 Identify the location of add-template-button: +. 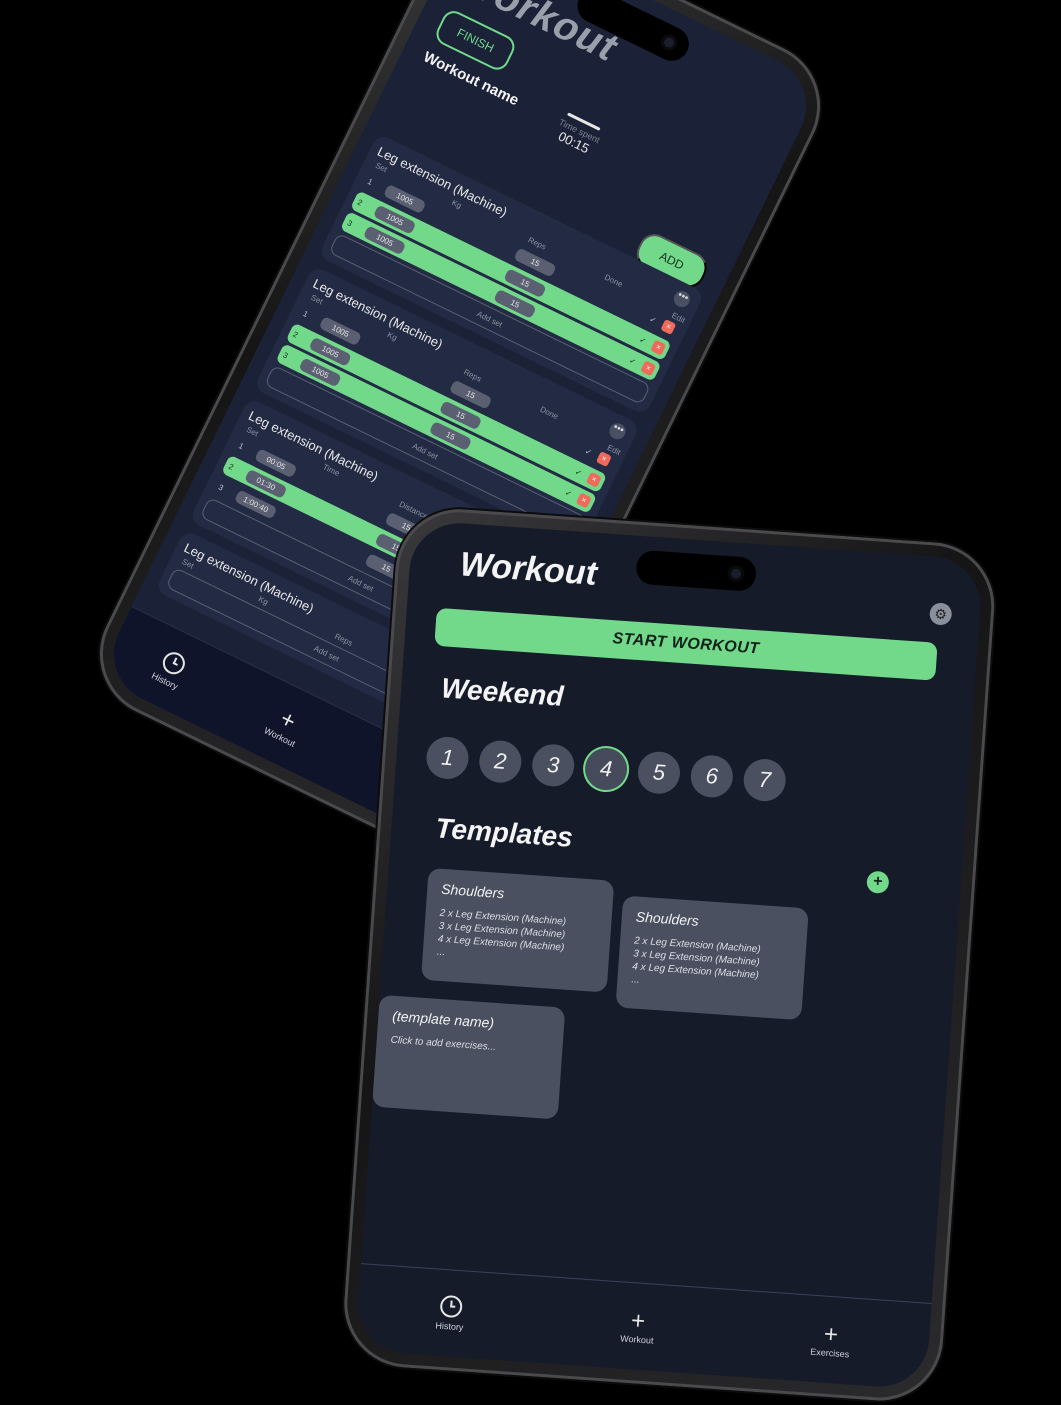
(878, 882).